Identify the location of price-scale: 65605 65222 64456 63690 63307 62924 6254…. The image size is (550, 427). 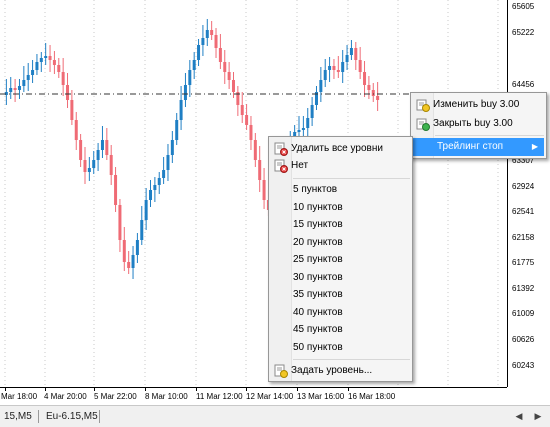
(528, 193).